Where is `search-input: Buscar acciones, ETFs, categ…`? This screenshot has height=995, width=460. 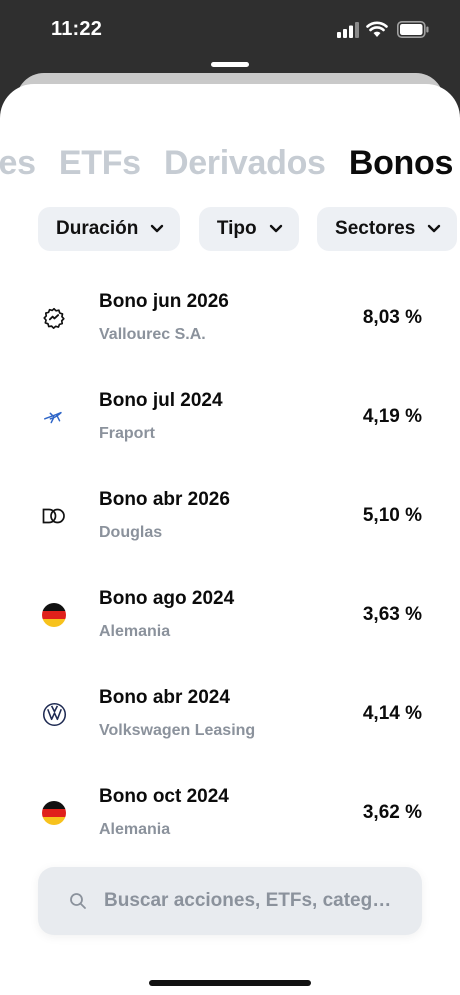 search-input: Buscar acciones, ETFs, categ… is located at coordinates (230, 901).